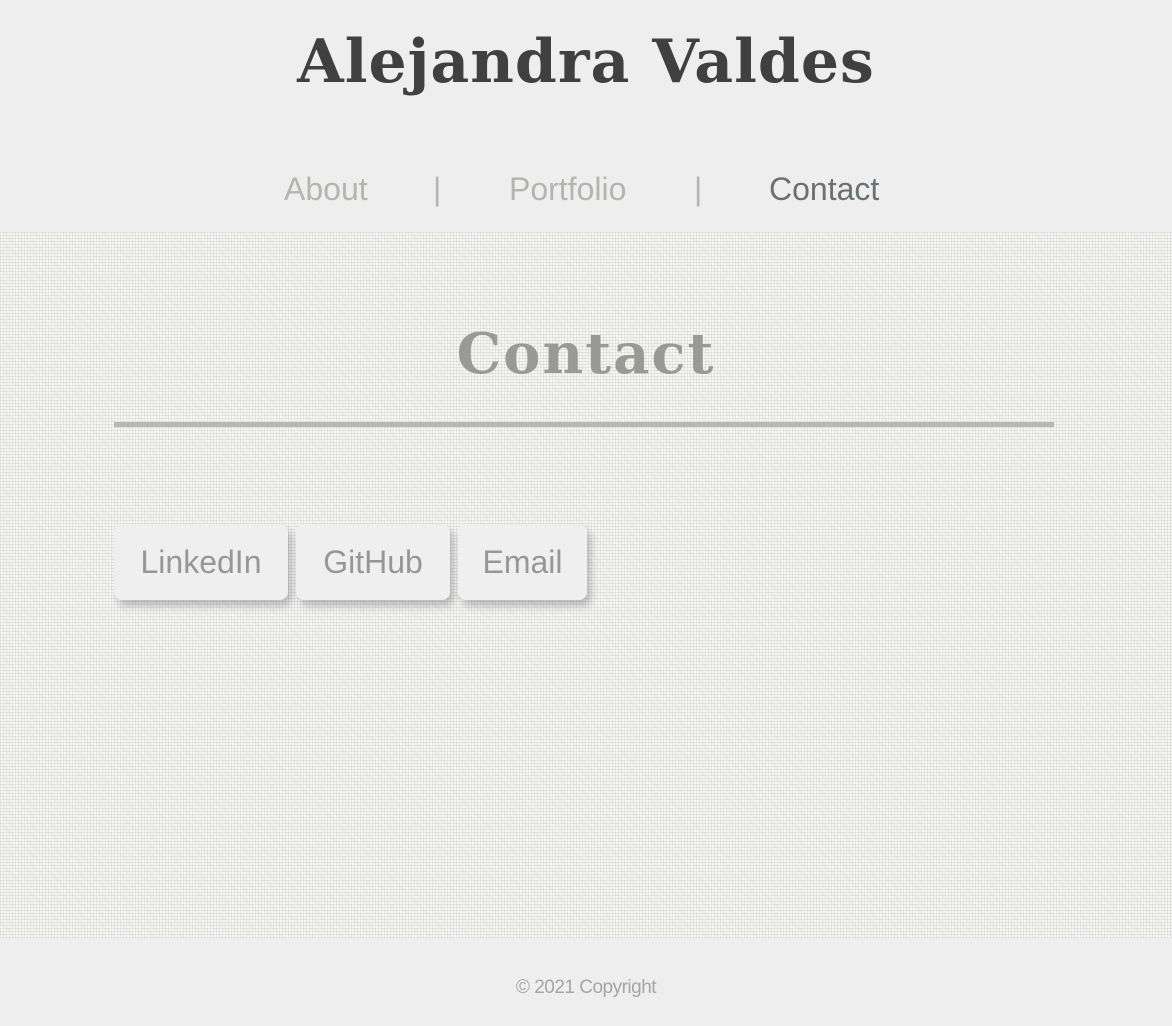  I want to click on nav-link-portfolio: Portfolio, so click(567, 189).